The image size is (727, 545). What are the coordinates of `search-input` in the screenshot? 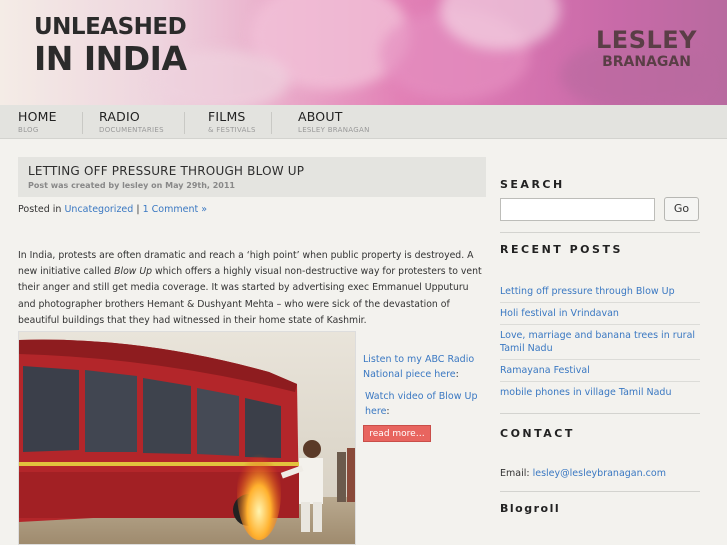 It's located at (577, 209).